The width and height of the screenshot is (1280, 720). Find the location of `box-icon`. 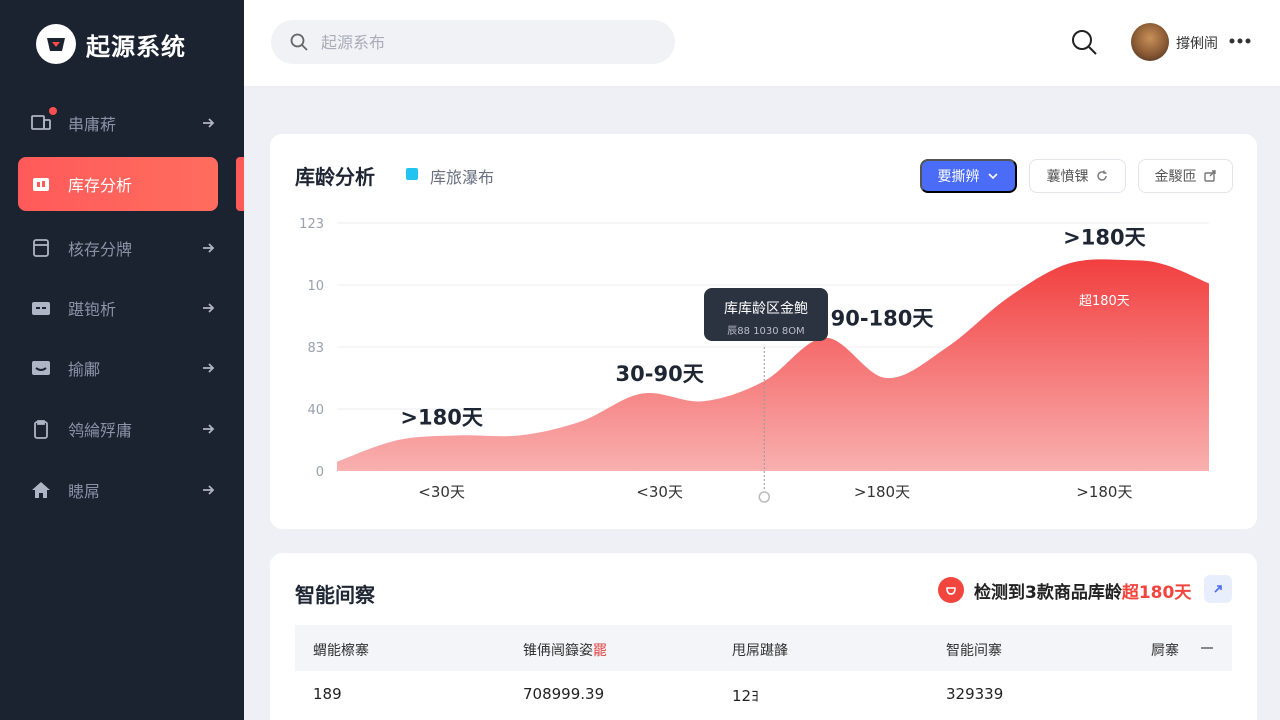

box-icon is located at coordinates (41, 248).